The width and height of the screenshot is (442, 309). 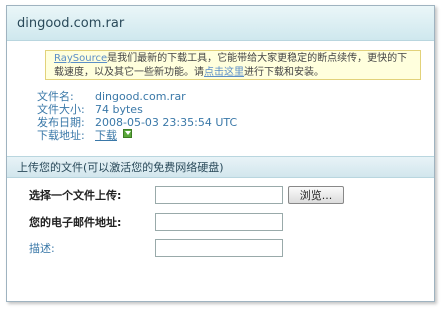 What do you see at coordinates (219, 222) in the screenshot?
I see `email-input` at bounding box center [219, 222].